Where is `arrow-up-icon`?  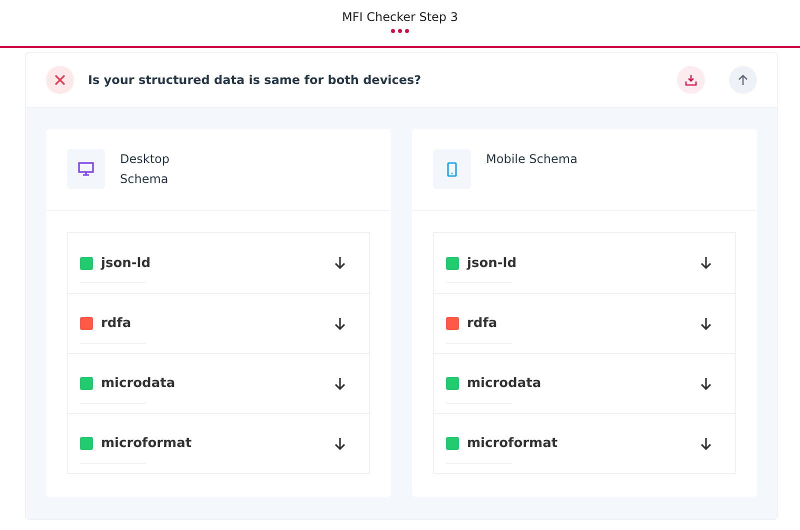
arrow-up-icon is located at coordinates (743, 80).